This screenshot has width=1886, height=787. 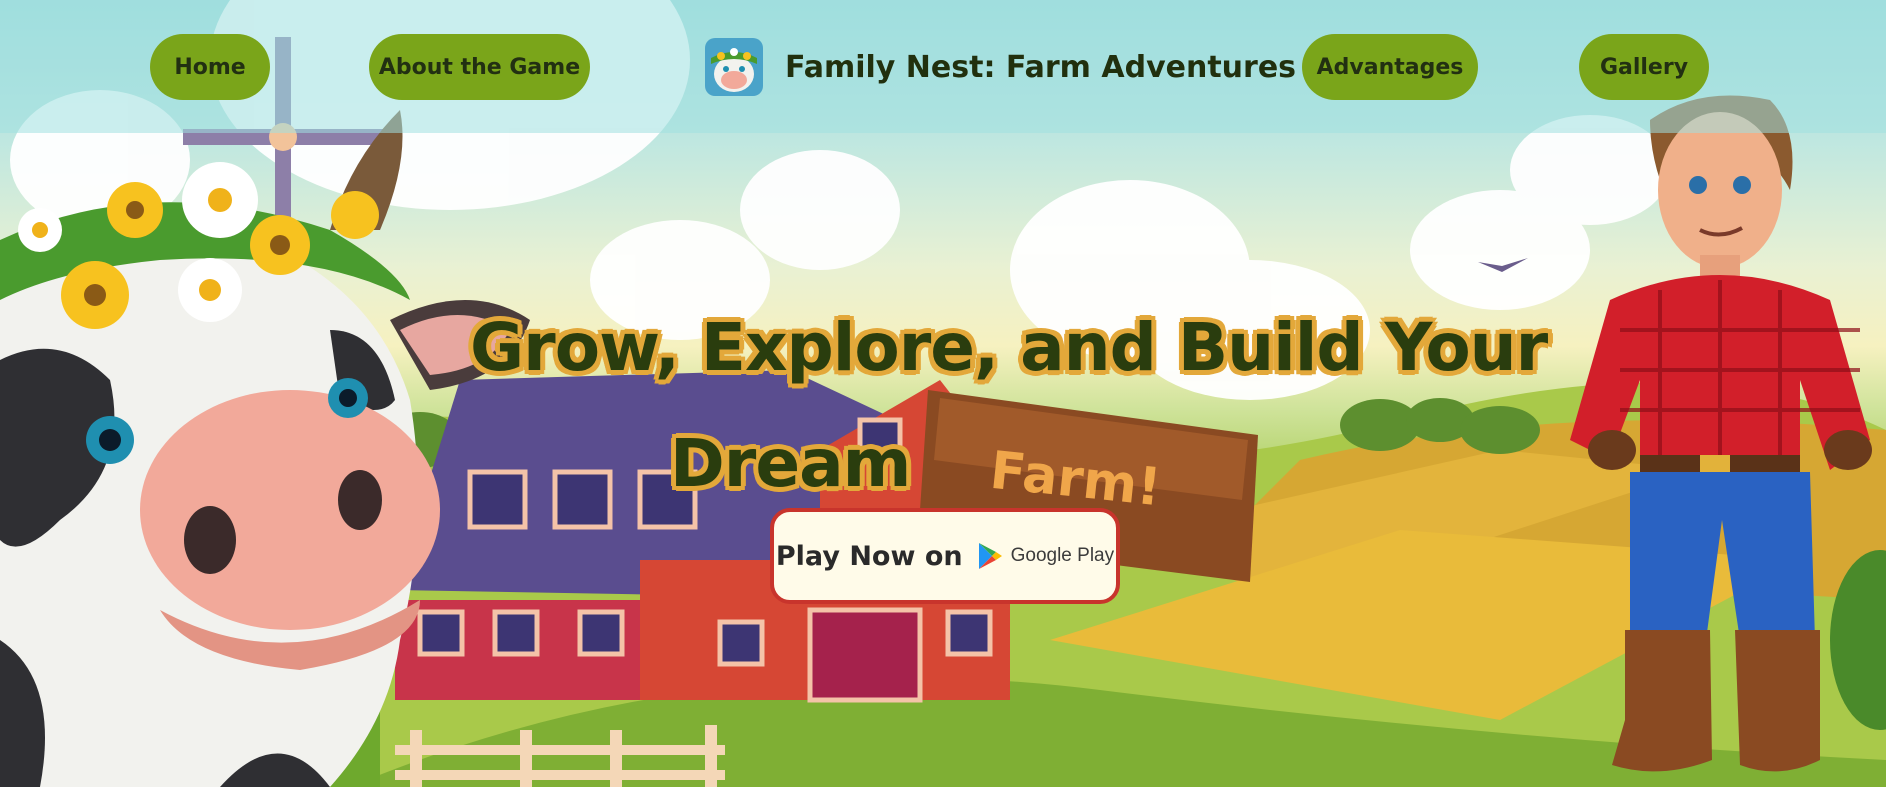 I want to click on google-play-icon, so click(x=990, y=556).